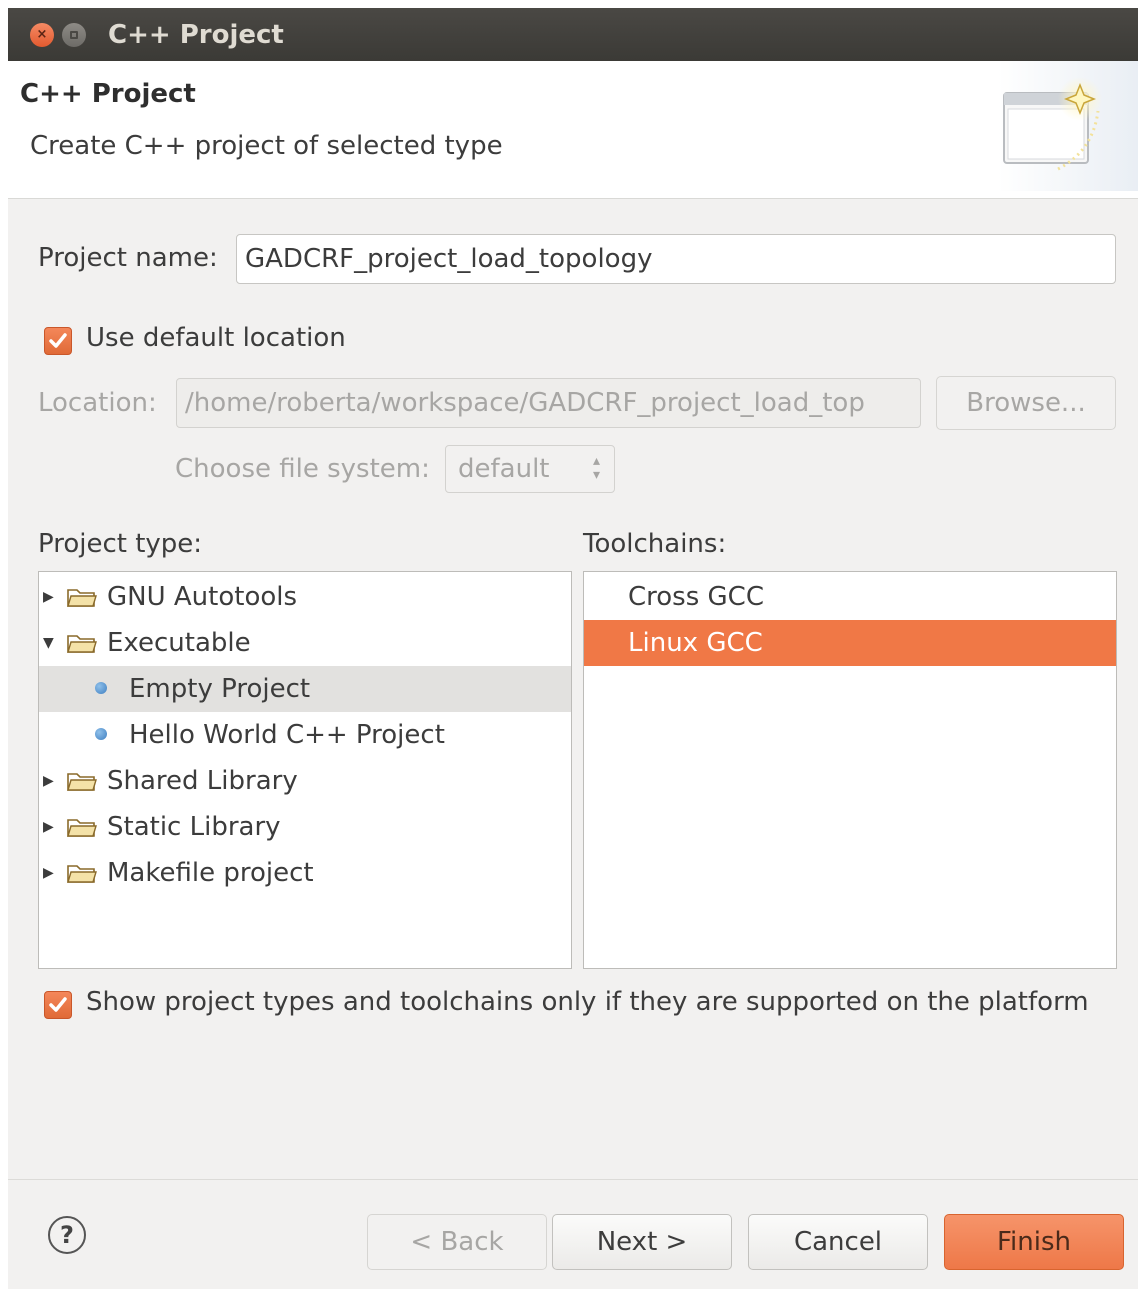  Describe the element at coordinates (108, 94) in the screenshot. I see `page-title: C++ Project` at that location.